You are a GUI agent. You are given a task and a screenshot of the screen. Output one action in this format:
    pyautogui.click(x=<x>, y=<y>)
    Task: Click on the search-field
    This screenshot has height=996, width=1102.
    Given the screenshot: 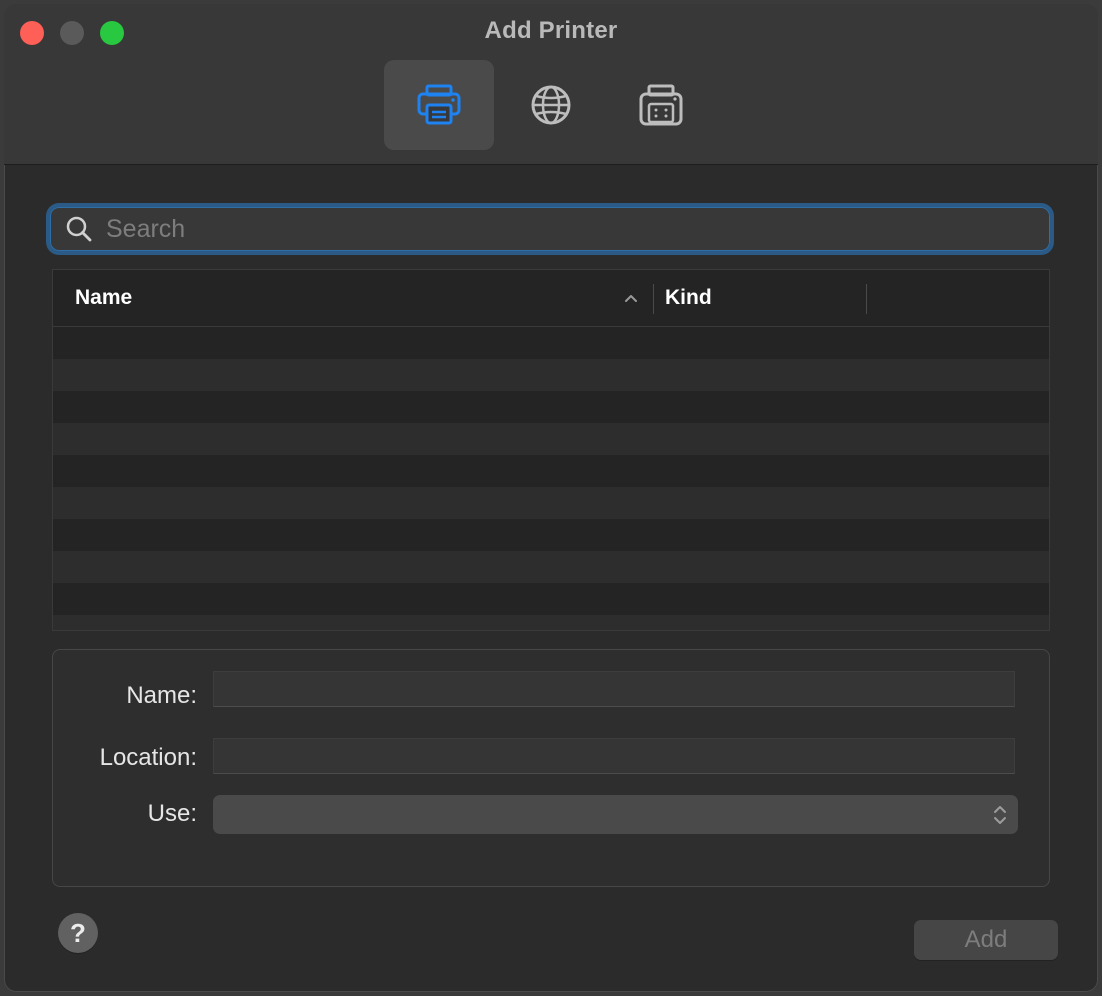 What is the action you would take?
    pyautogui.click(x=550, y=229)
    